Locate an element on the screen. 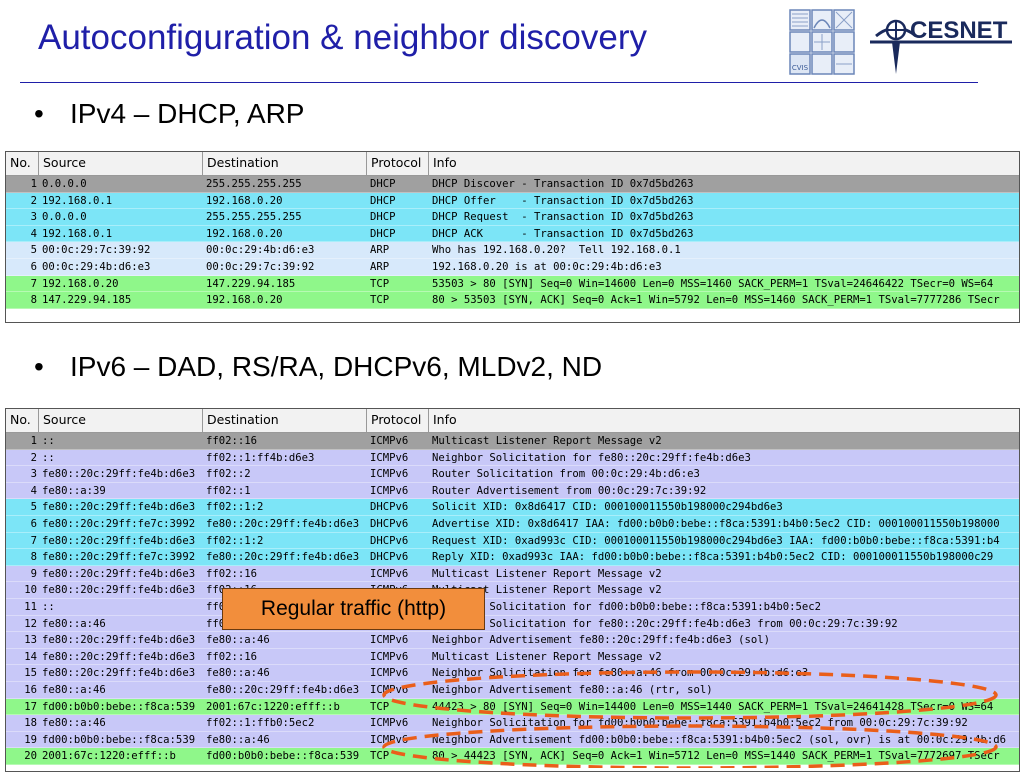 The image size is (1024, 772). packet-destination: ff02::1 is located at coordinates (228, 490).